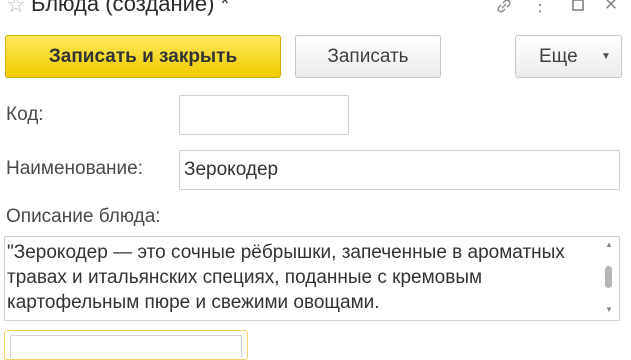  I want to click on more-menu-icon: ⋮, so click(540, 7).